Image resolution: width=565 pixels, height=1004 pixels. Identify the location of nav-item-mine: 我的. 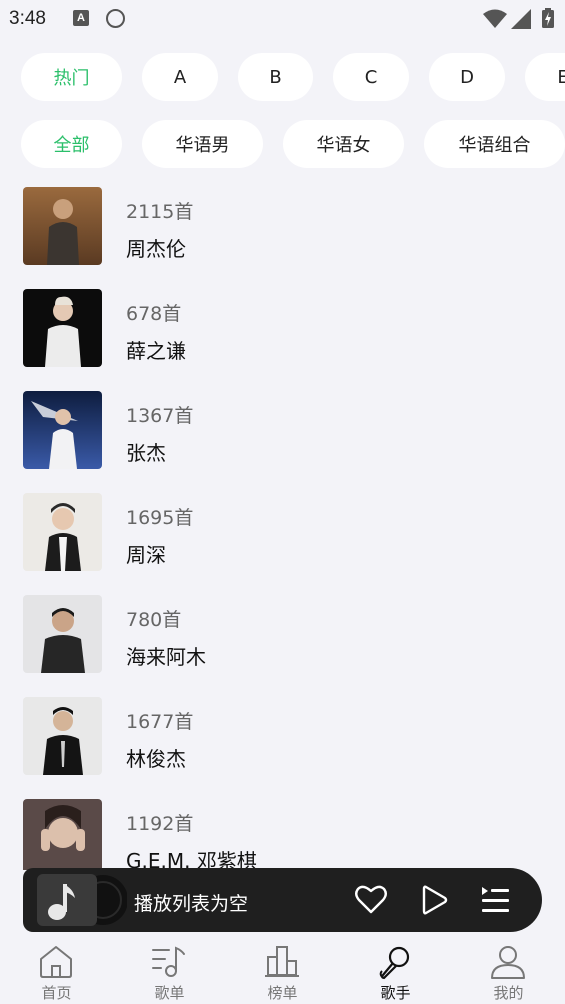
(508, 970).